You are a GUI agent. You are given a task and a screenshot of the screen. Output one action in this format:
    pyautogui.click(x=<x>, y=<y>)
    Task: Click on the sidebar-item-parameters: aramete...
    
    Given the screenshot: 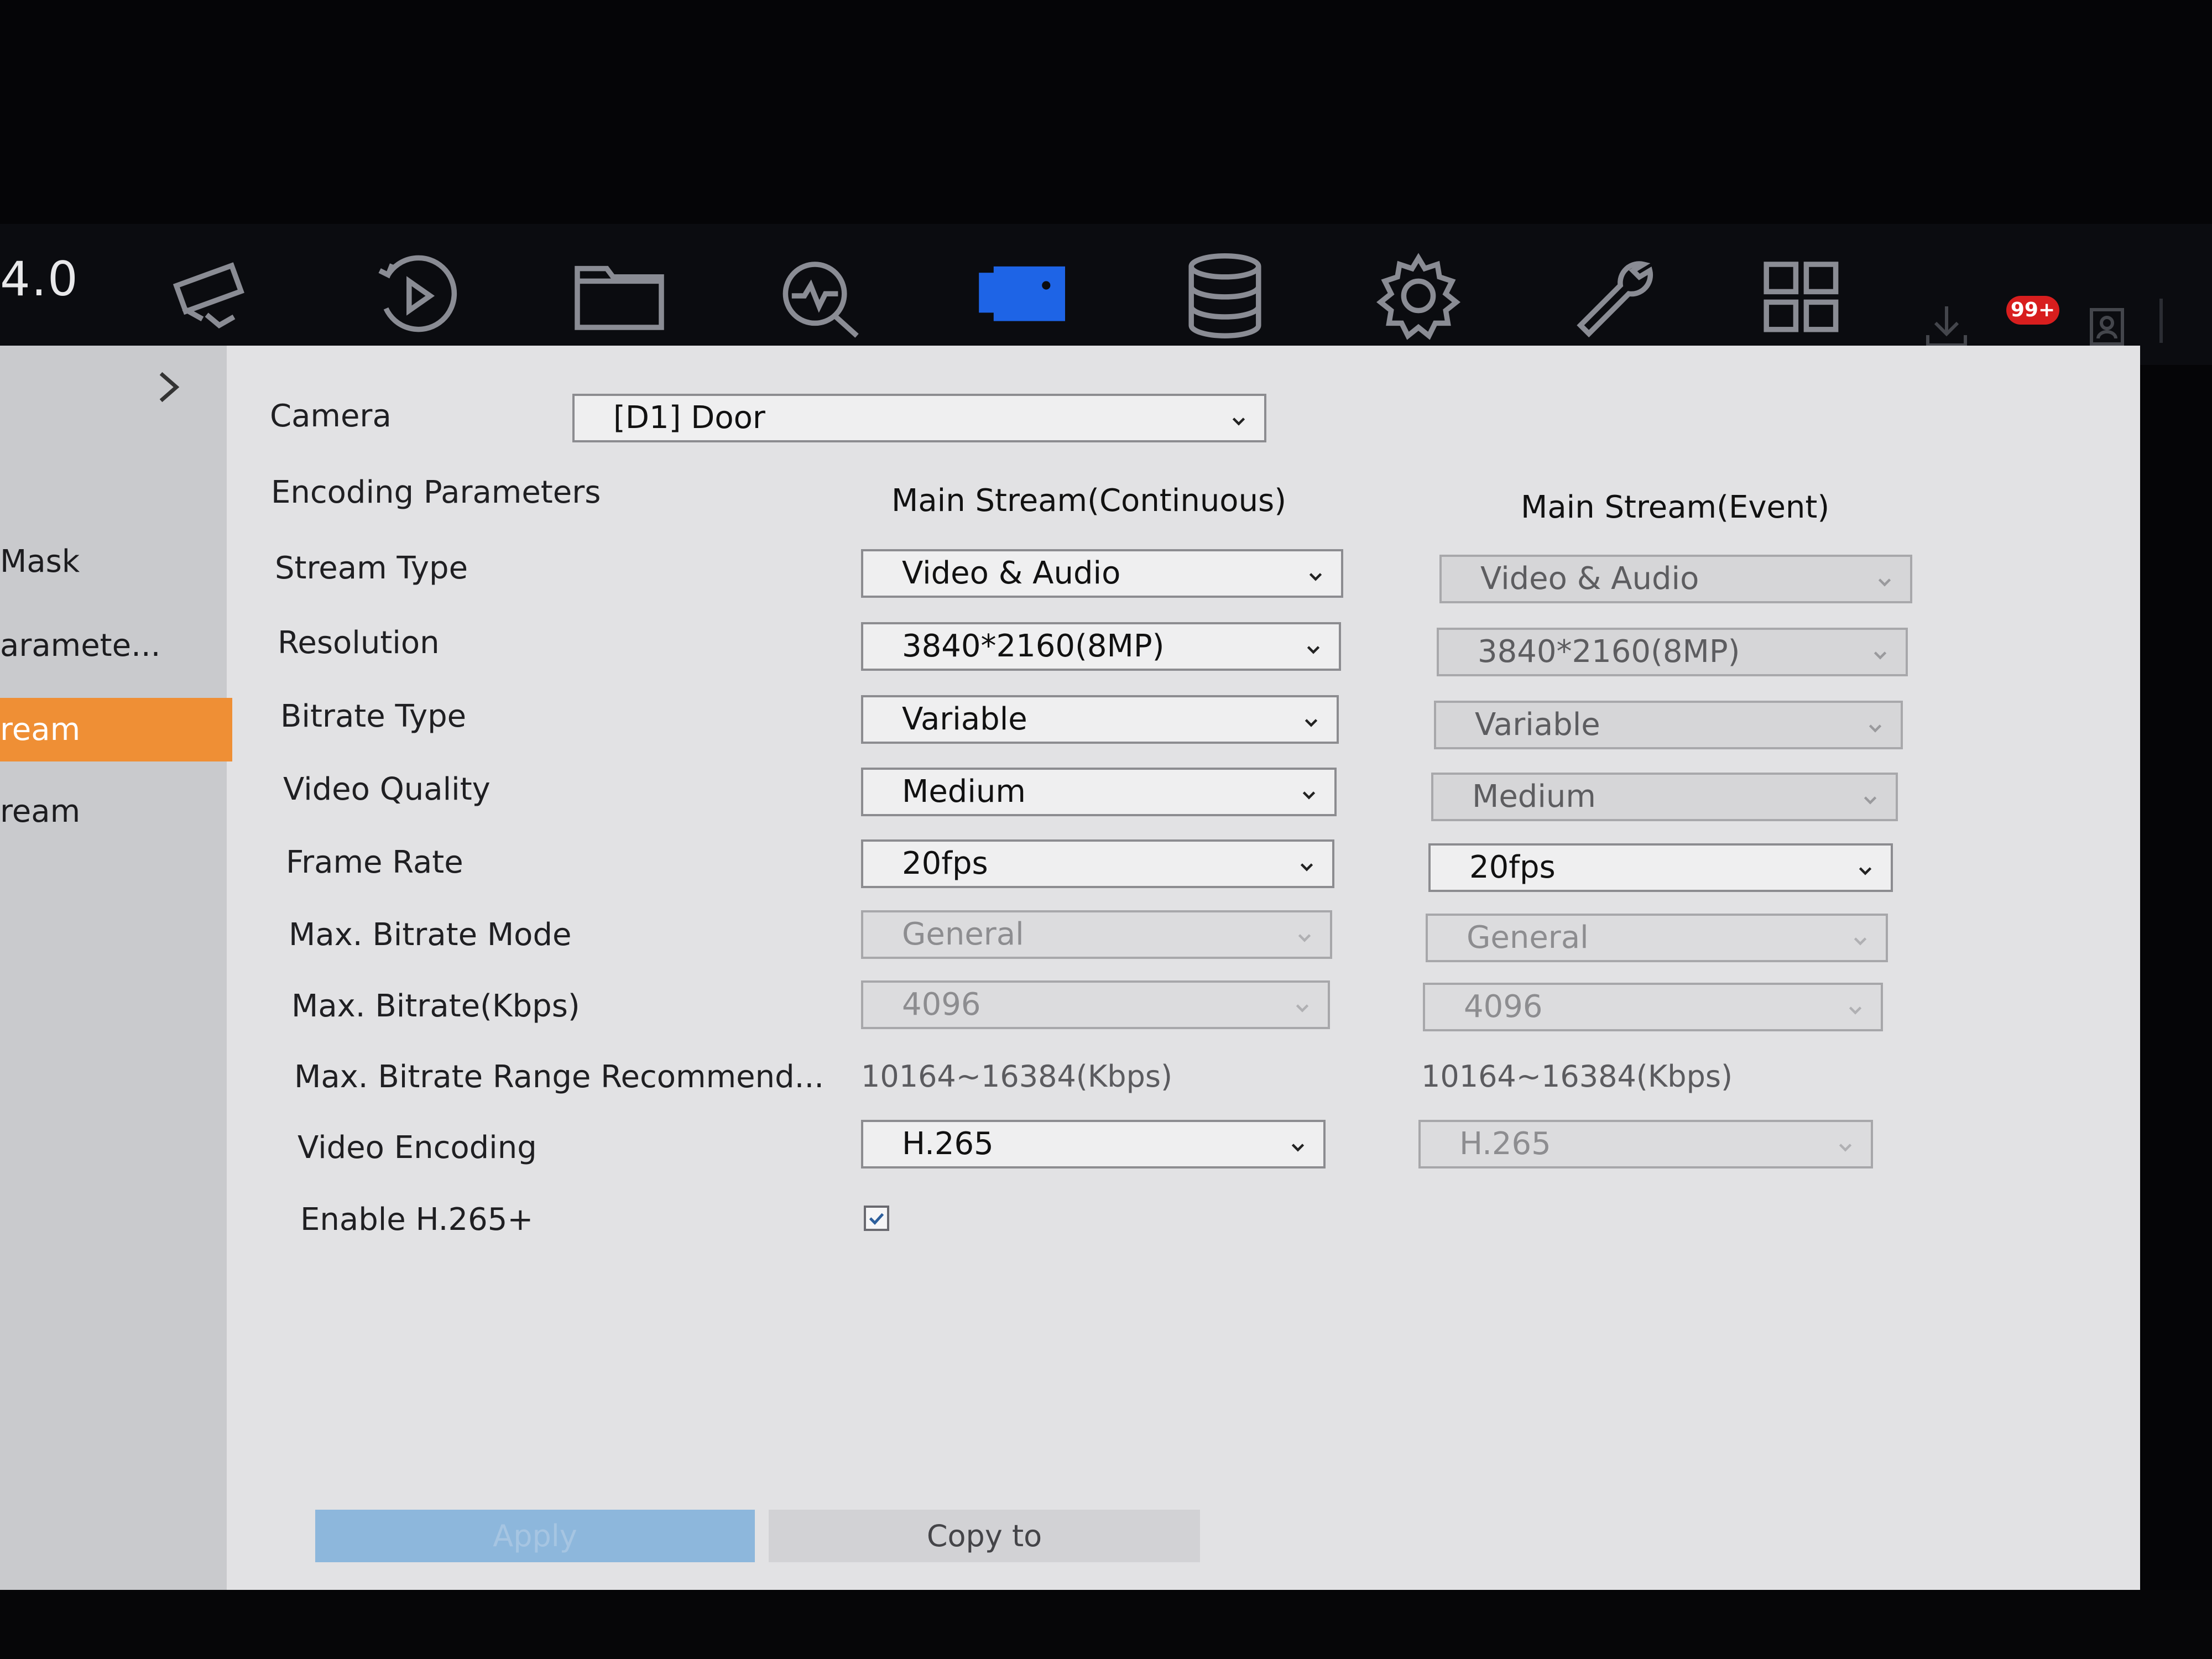 What is the action you would take?
    pyautogui.click(x=116, y=645)
    